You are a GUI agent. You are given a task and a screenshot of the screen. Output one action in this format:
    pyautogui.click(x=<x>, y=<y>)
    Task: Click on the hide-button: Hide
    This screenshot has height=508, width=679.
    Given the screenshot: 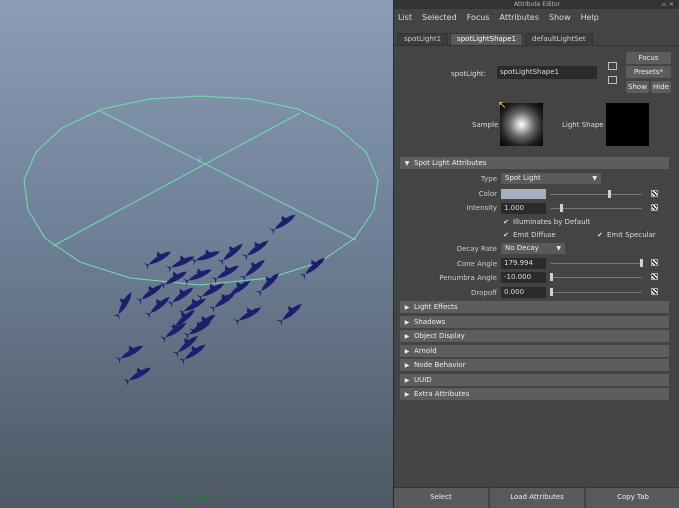 What is the action you would take?
    pyautogui.click(x=661, y=87)
    